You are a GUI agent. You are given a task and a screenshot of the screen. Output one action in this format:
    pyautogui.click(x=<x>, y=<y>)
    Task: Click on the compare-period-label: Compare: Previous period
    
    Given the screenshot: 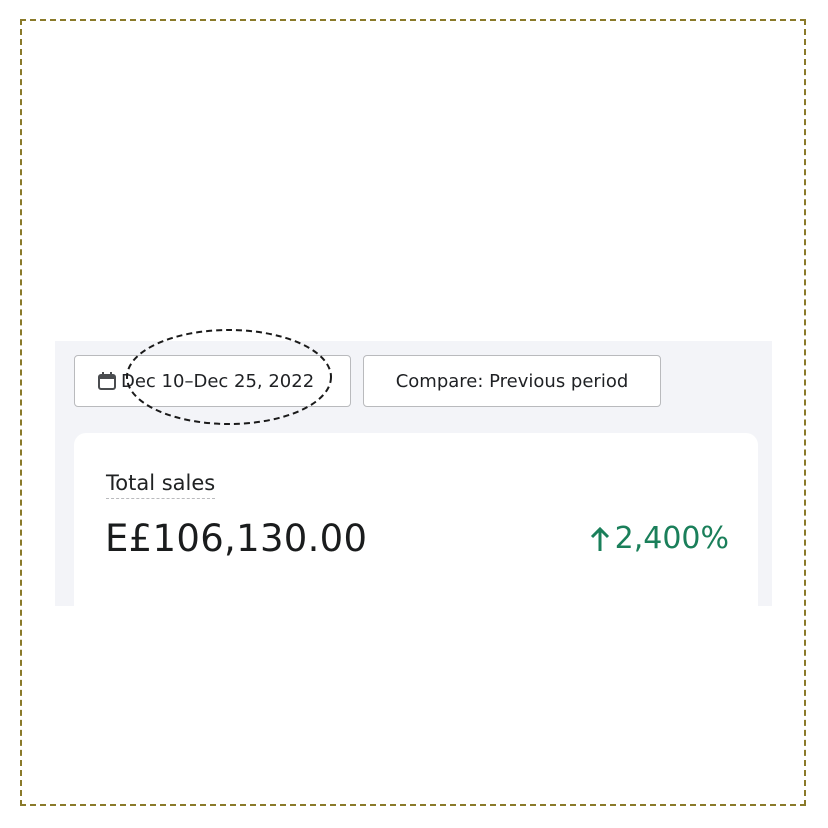 What is the action you would take?
    pyautogui.click(x=512, y=381)
    